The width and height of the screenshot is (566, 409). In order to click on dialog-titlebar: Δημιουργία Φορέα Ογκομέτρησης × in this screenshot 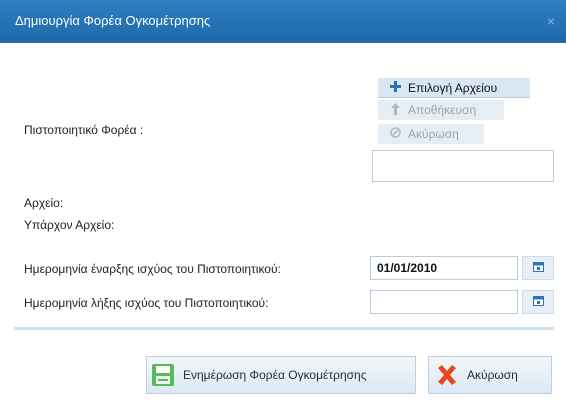, I will do `click(283, 21)`.